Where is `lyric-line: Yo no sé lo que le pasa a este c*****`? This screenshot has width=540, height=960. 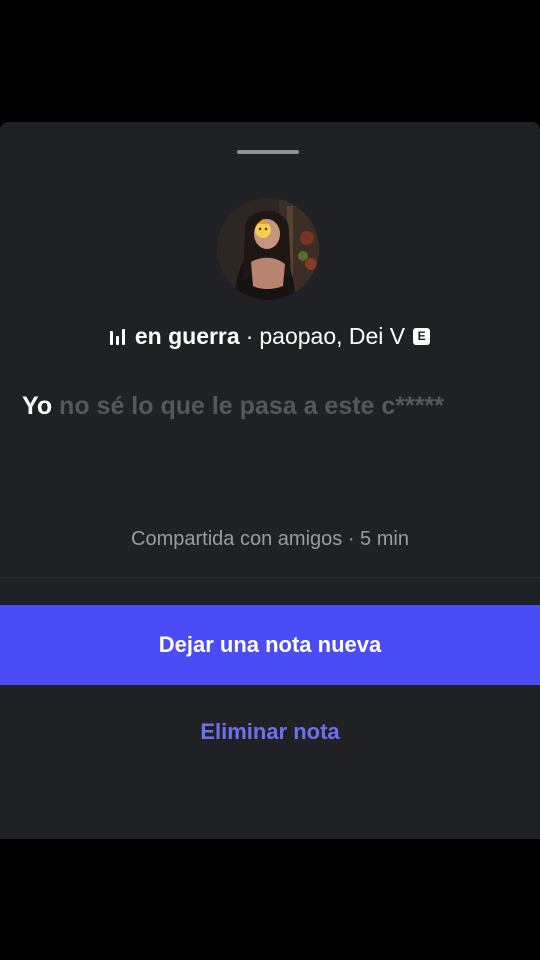 lyric-line: Yo no sé lo que le pasa a este c***** is located at coordinates (272, 406).